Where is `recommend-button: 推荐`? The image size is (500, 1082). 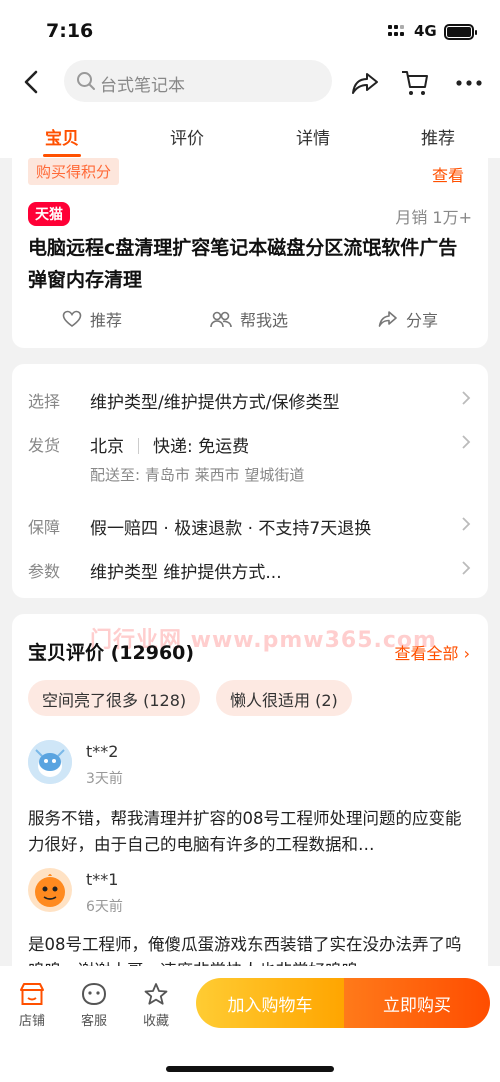 recommend-button: 推荐 is located at coordinates (92, 319).